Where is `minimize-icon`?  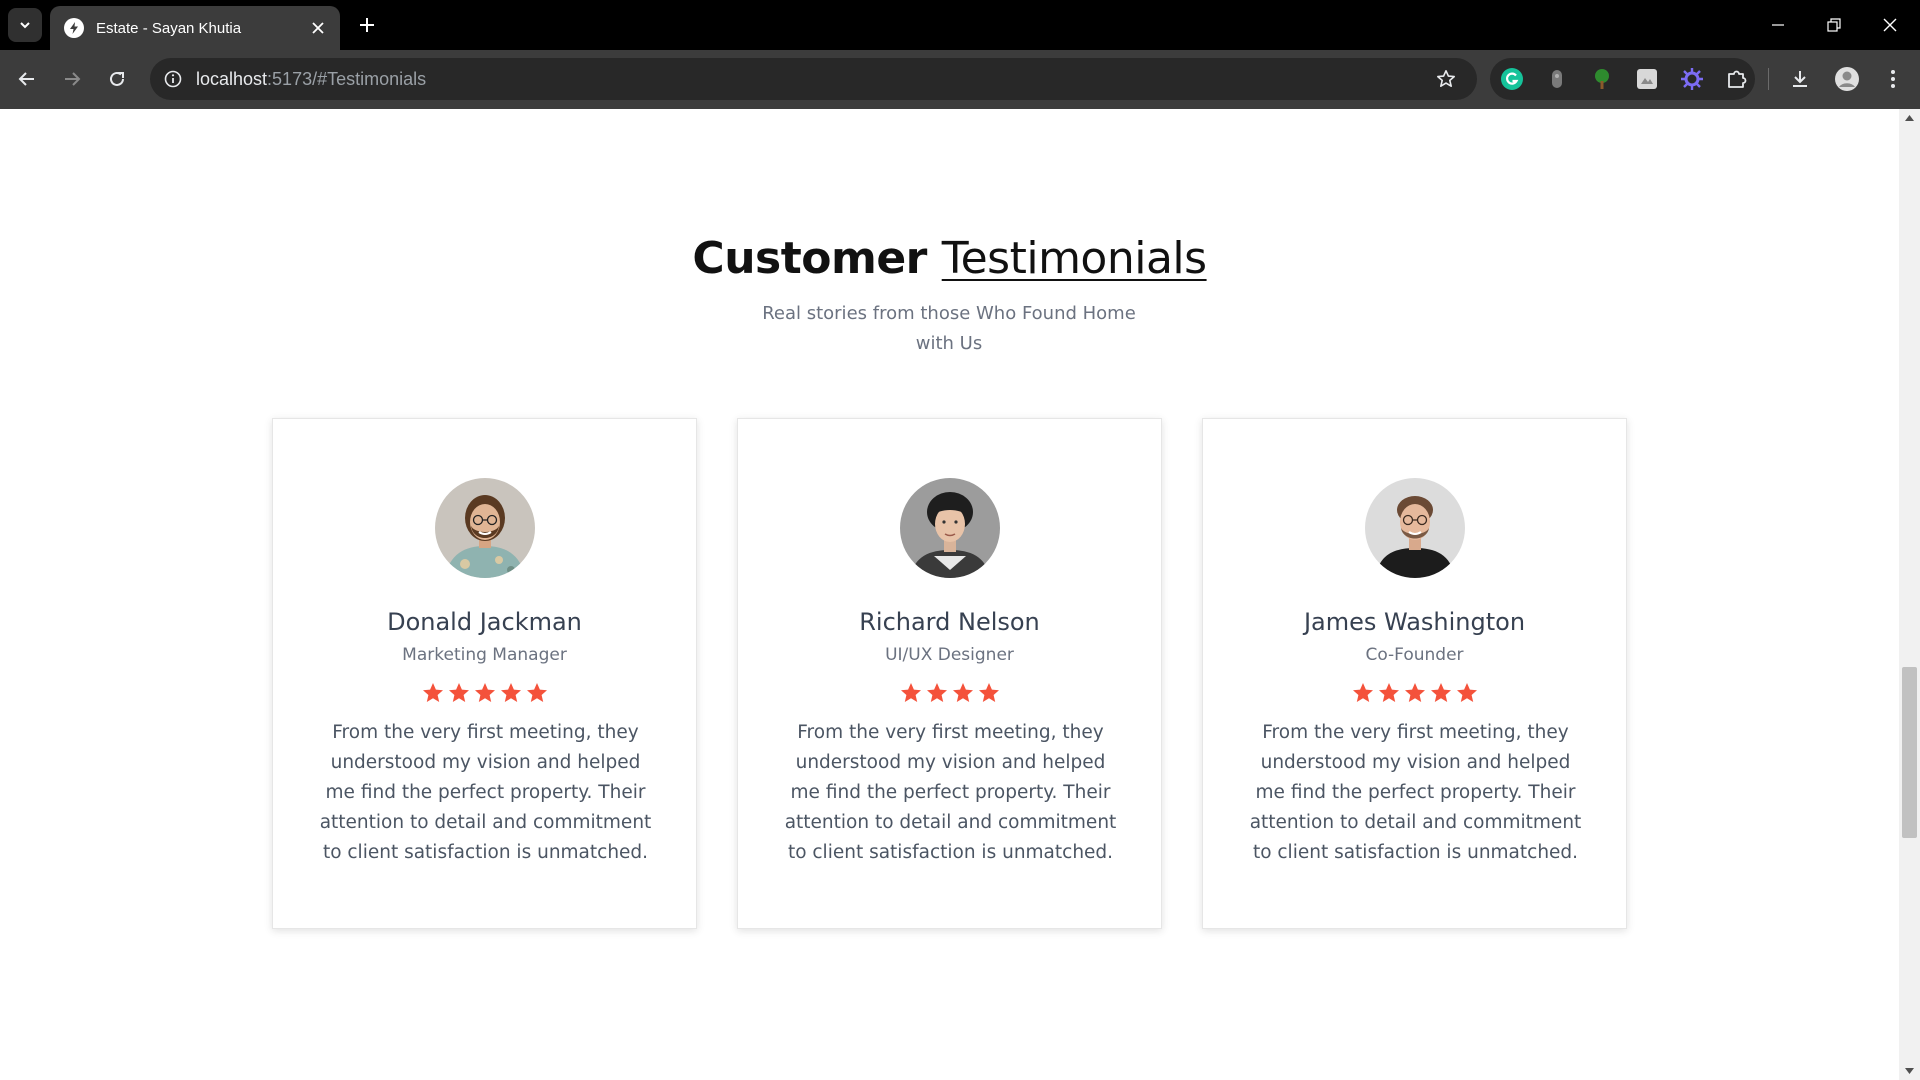 minimize-icon is located at coordinates (1778, 25).